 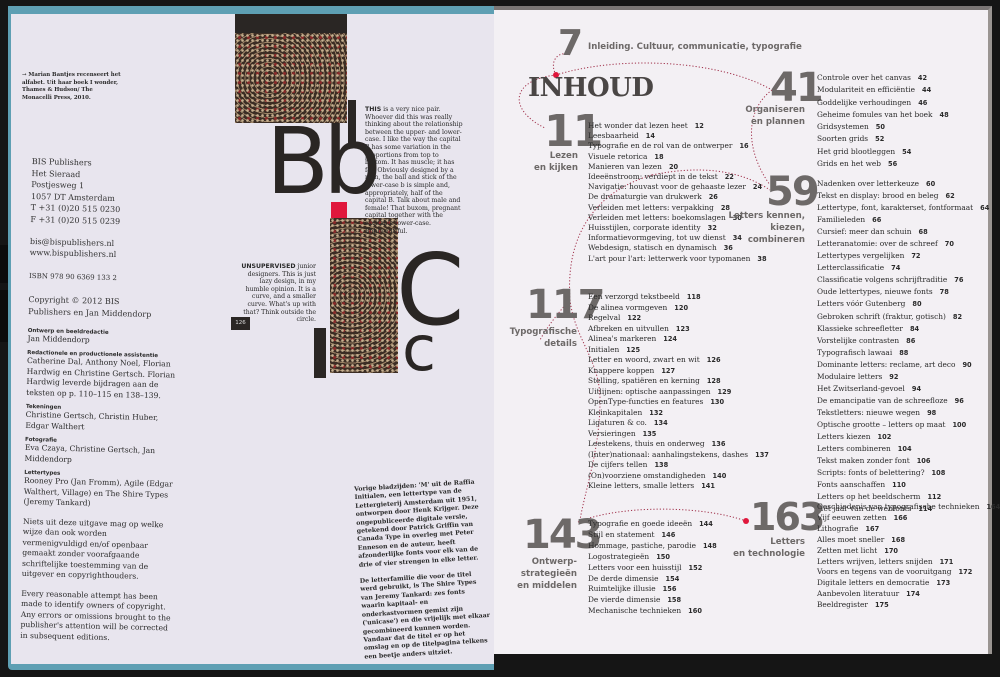 I want to click on chapter-title: Letter en woord, zwart en wit, so click(x=644, y=359).